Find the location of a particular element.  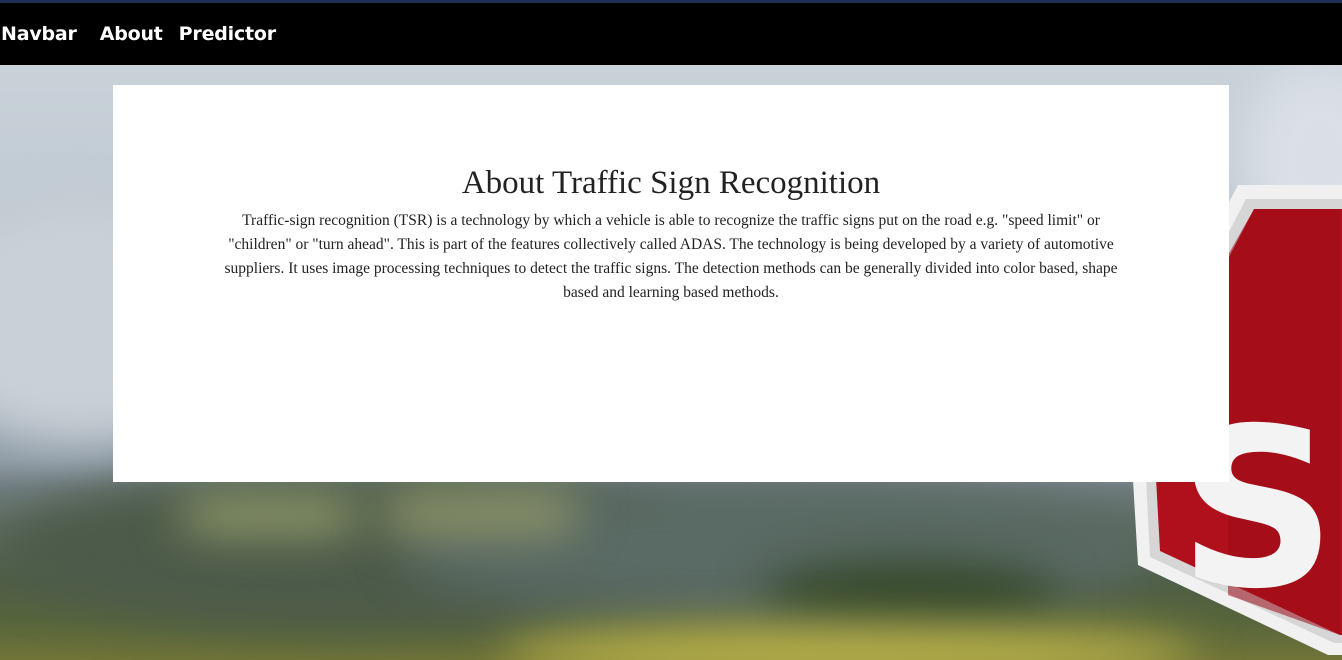

tree-line-blur is located at coordinates (910, 595).